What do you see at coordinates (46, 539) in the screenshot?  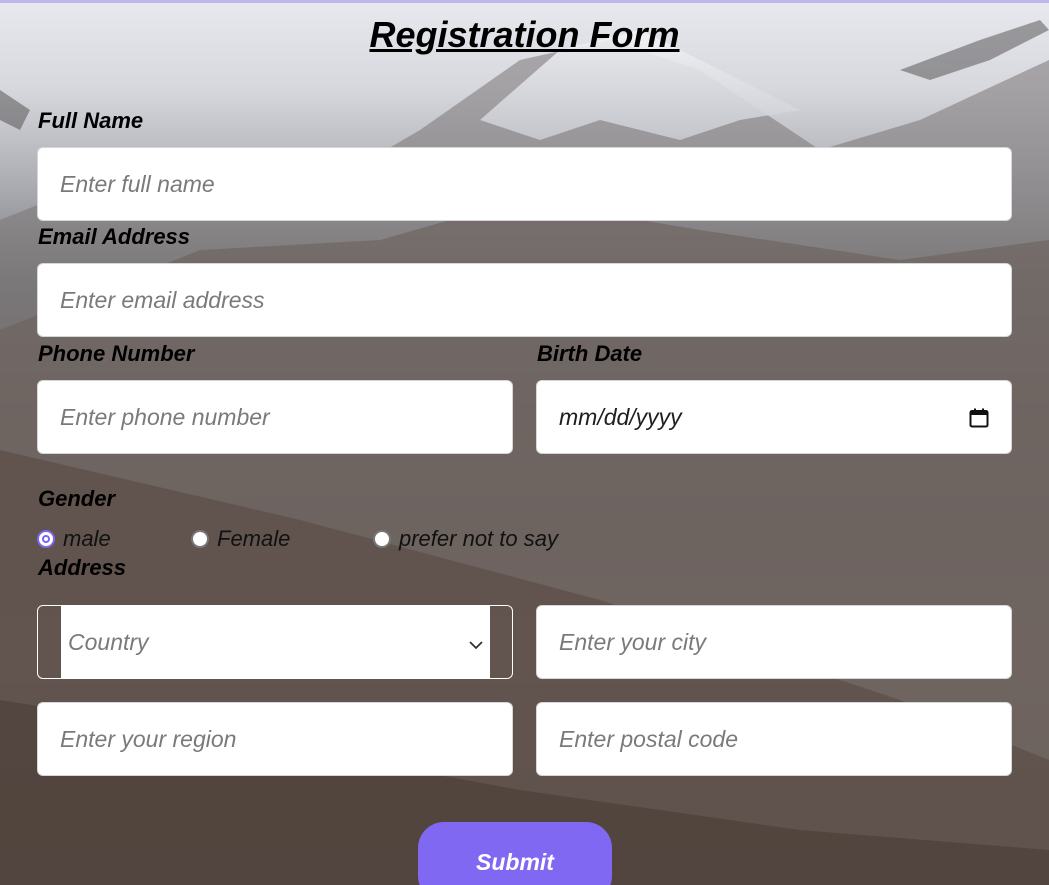 I see `radio-button-male` at bounding box center [46, 539].